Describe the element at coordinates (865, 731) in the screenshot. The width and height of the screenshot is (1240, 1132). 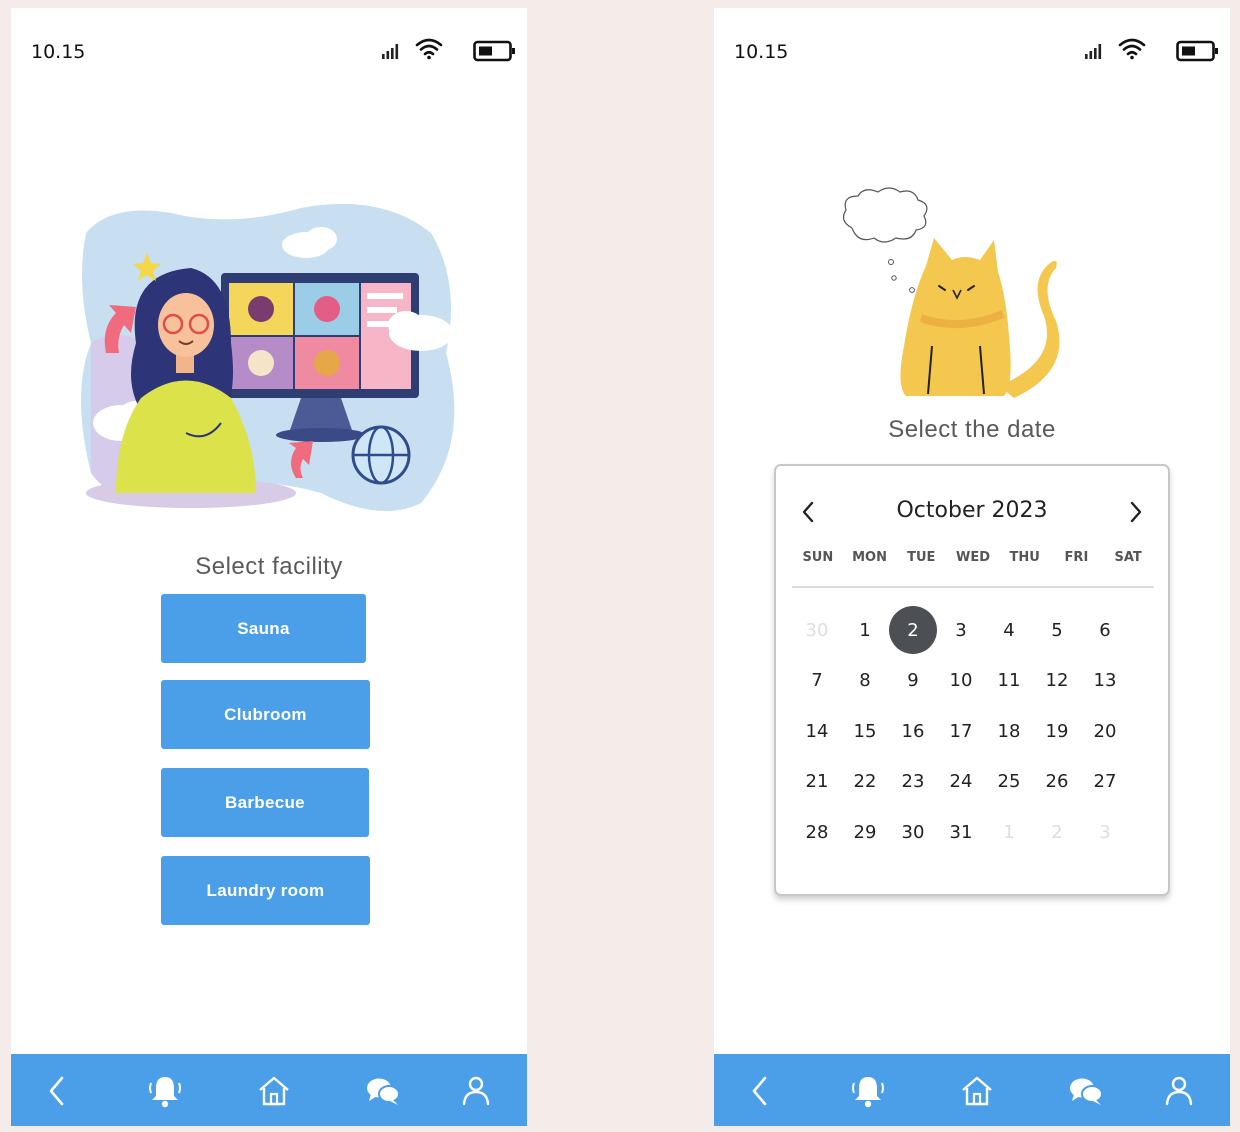
I see `calendar-day: 15` at that location.